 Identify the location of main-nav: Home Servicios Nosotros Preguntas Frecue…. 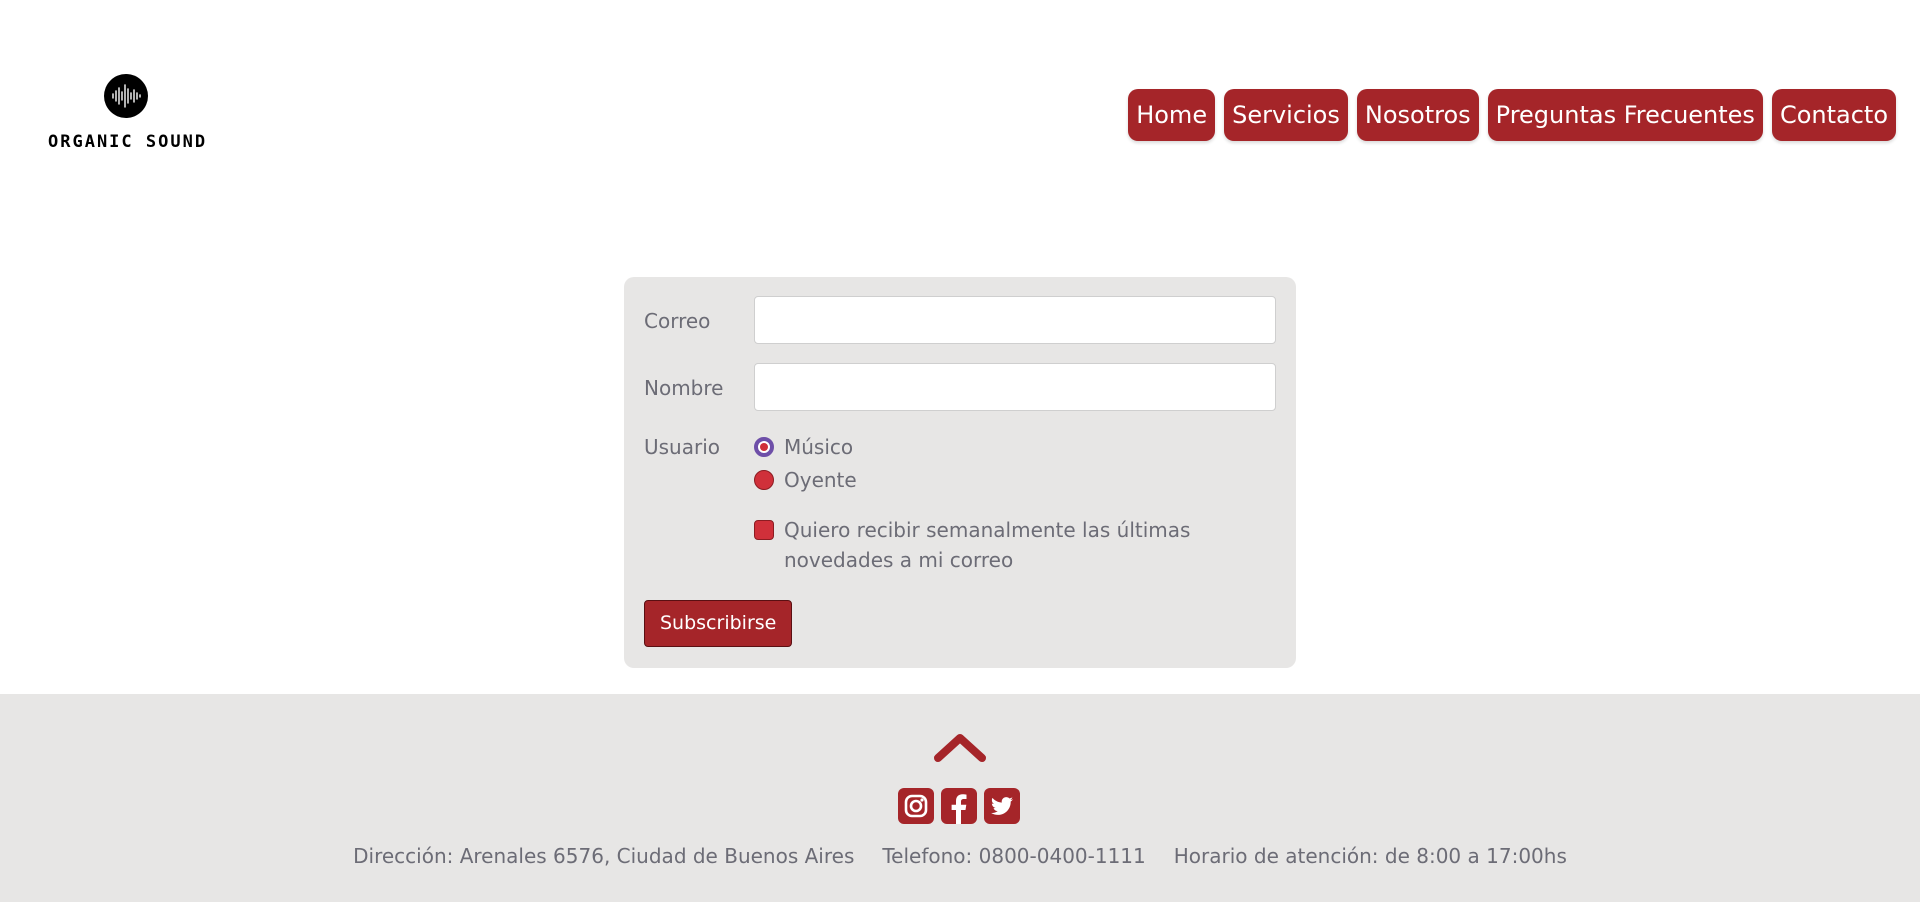
(1512, 115).